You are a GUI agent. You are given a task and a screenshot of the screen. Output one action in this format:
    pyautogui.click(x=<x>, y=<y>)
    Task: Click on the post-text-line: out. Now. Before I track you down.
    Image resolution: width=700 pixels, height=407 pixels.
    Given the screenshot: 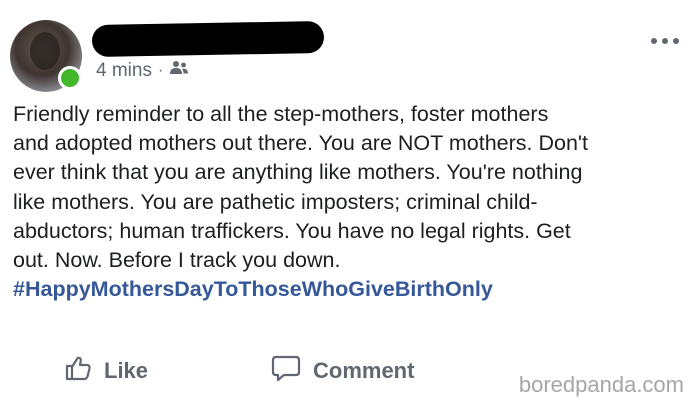 What is the action you would take?
    pyautogui.click(x=177, y=260)
    